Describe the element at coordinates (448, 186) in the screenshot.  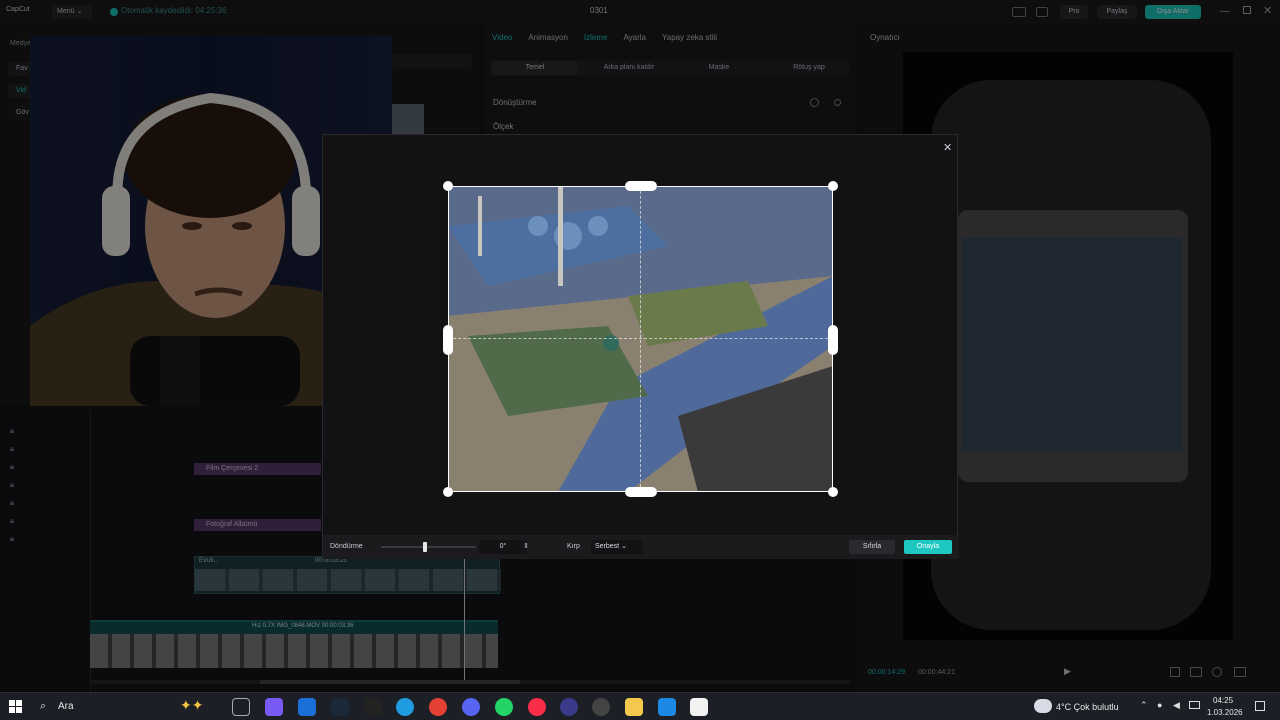
I see `crop-handle-top-left` at that location.